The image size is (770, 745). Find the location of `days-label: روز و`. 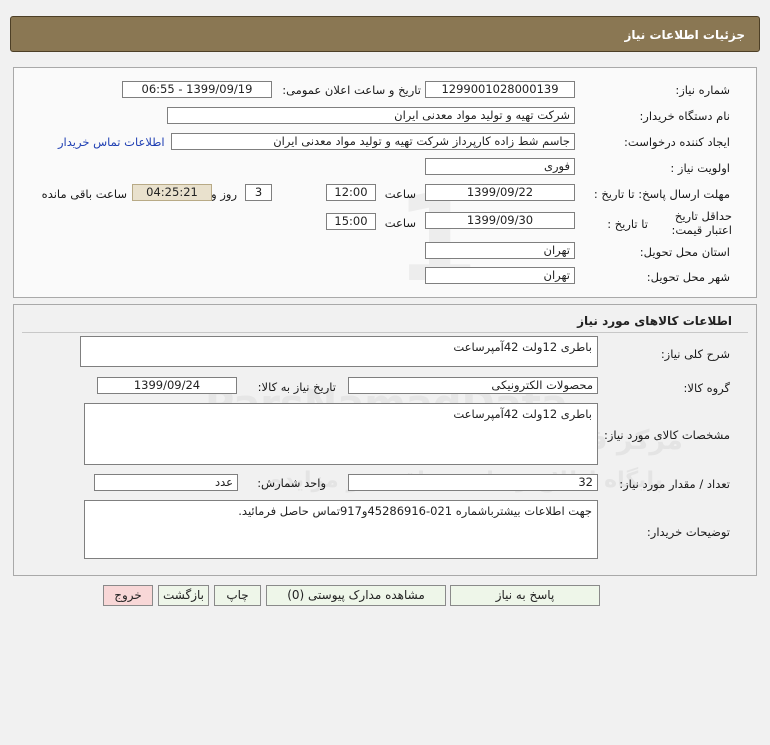

days-label: روز و is located at coordinates (224, 194).